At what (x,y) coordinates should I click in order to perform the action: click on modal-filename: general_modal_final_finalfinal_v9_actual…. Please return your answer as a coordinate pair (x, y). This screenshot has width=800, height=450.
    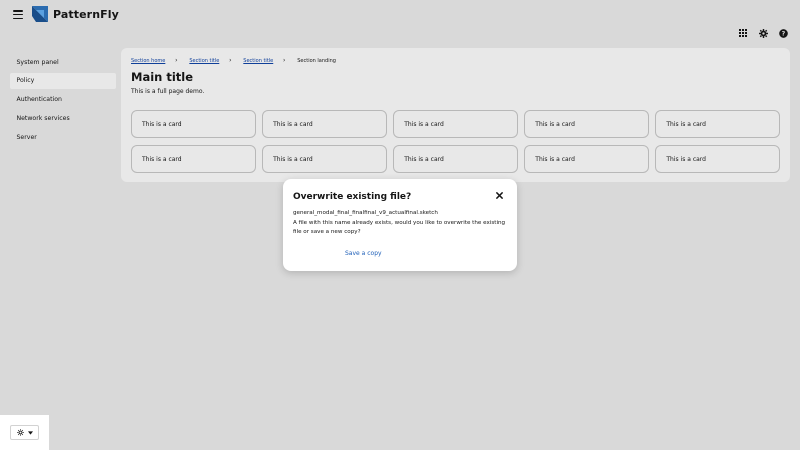
    Looking at the image, I should click on (365, 213).